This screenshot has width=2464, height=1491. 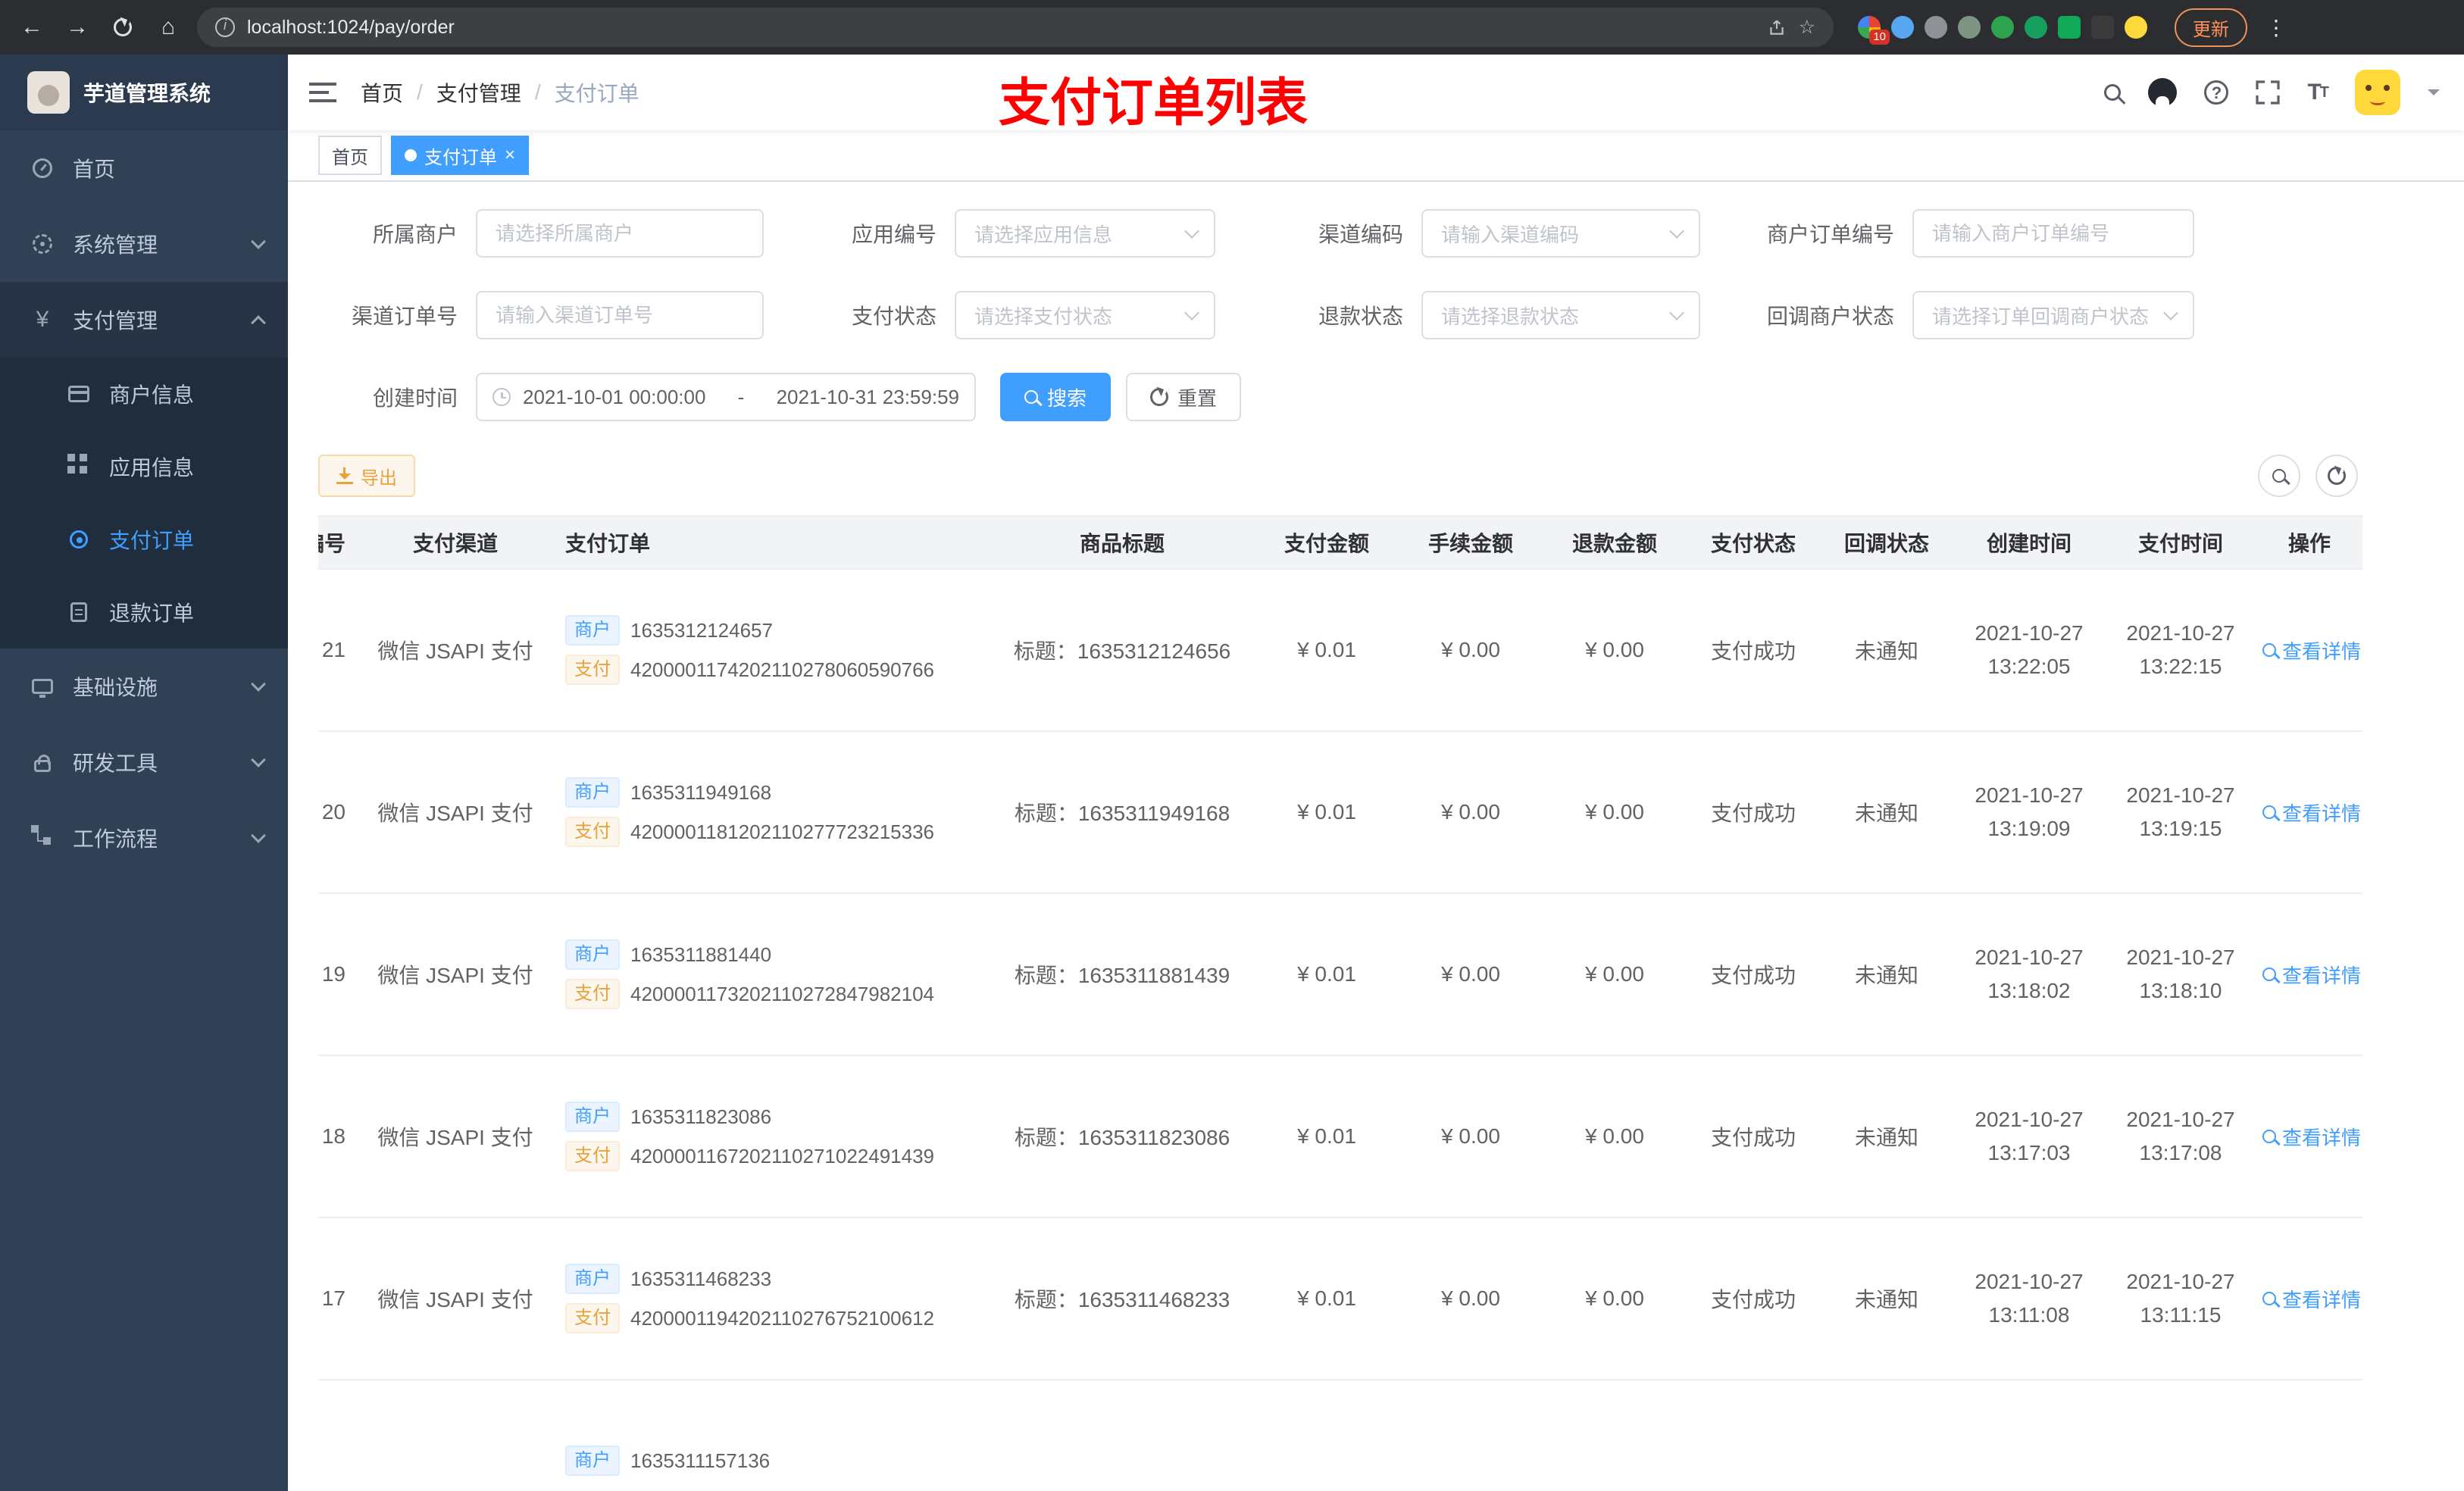 What do you see at coordinates (1777, 27) in the screenshot?
I see `share-icon` at bounding box center [1777, 27].